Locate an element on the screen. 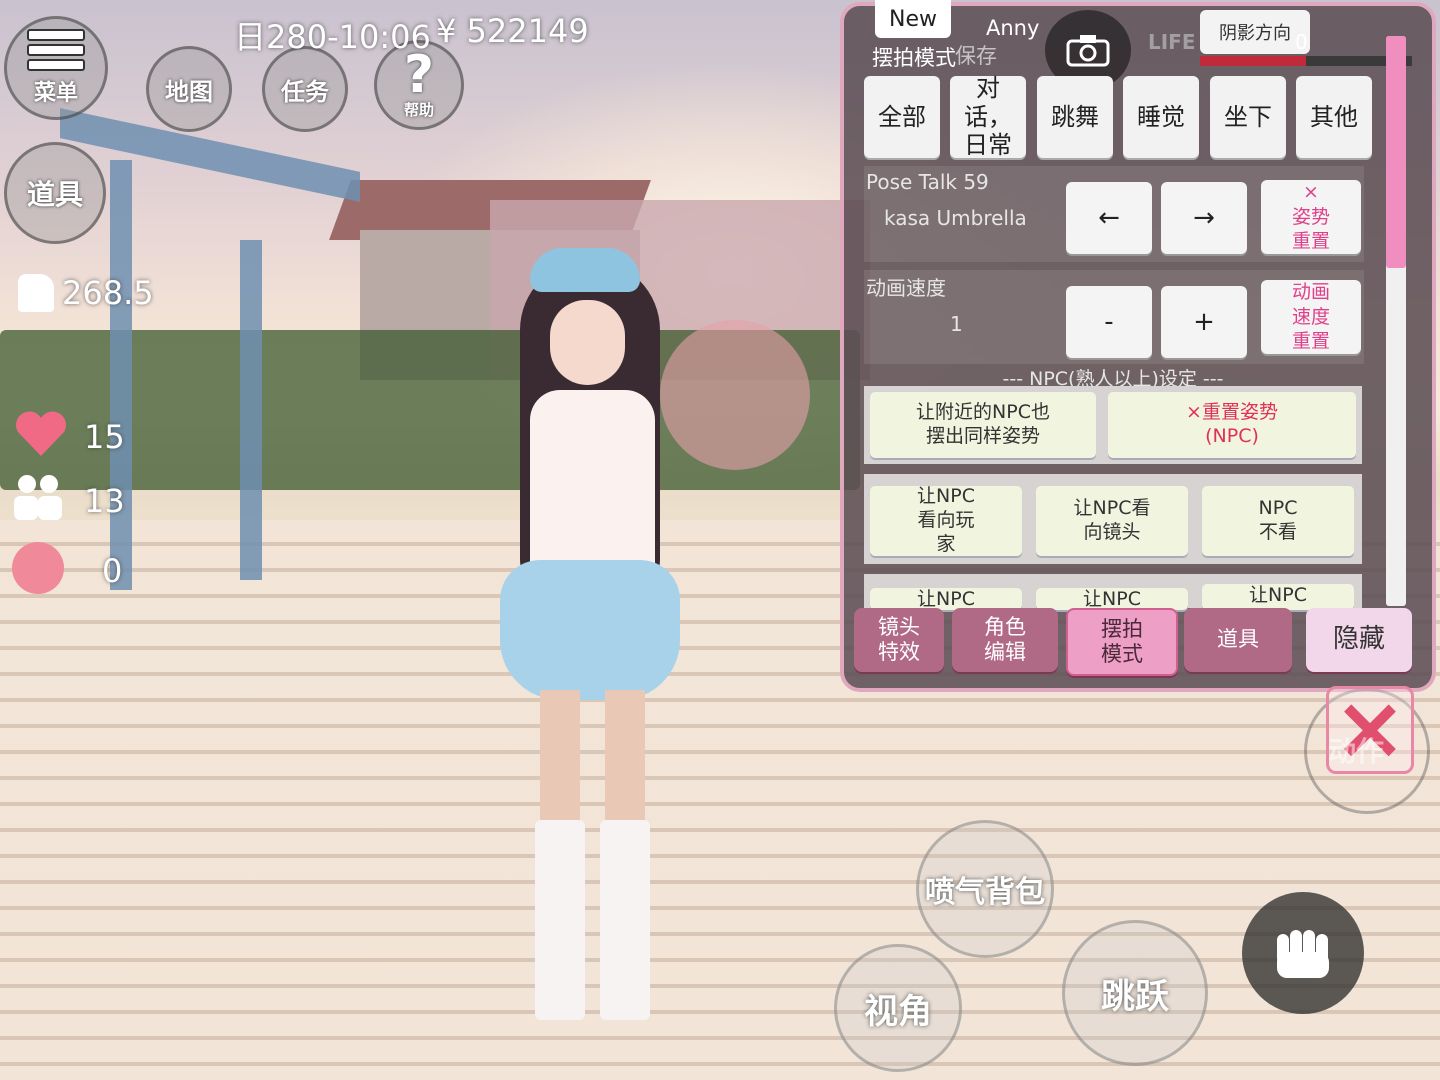 Image resolution: width=1440 pixels, height=1080 pixels. category-sit-button: 坐下 is located at coordinates (1248, 117).